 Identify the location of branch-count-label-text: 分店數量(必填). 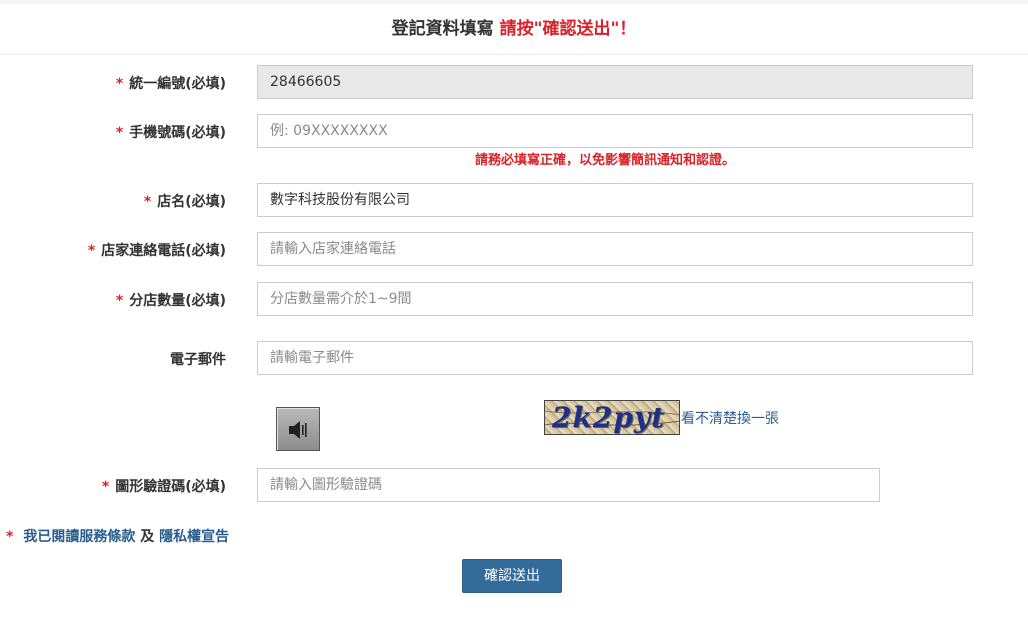
(177, 301).